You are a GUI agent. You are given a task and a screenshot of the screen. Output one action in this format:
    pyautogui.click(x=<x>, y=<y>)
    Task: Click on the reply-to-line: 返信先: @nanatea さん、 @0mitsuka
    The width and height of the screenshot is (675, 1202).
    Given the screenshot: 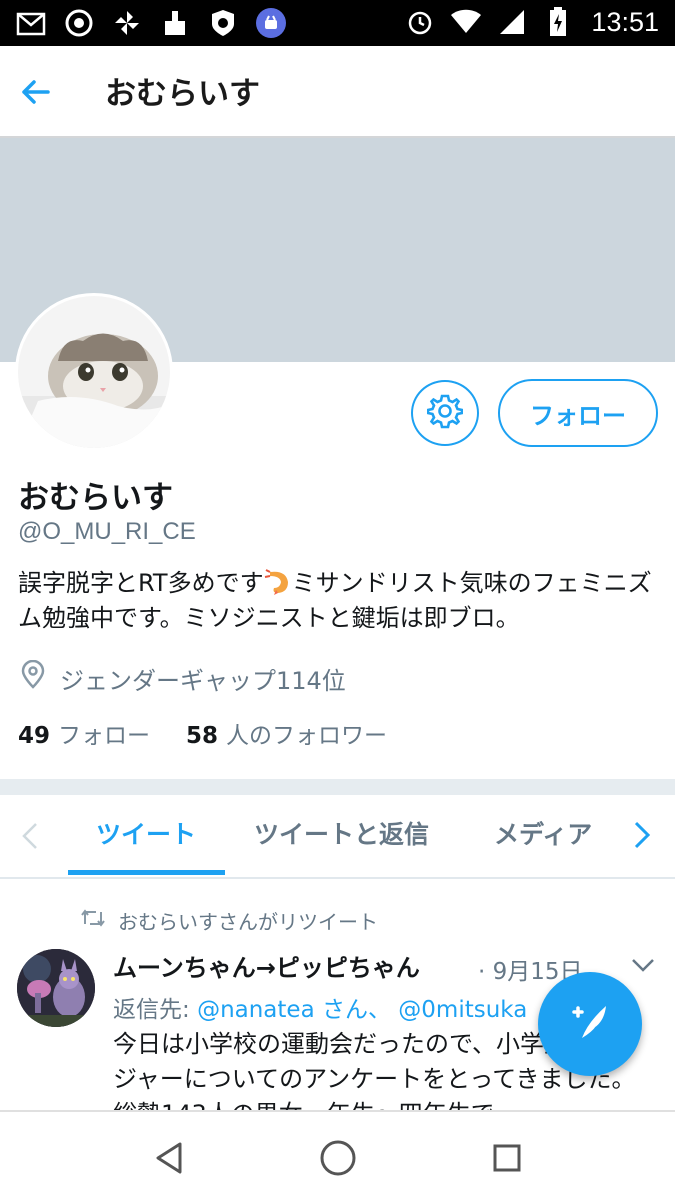 What is the action you would take?
    pyautogui.click(x=320, y=1007)
    